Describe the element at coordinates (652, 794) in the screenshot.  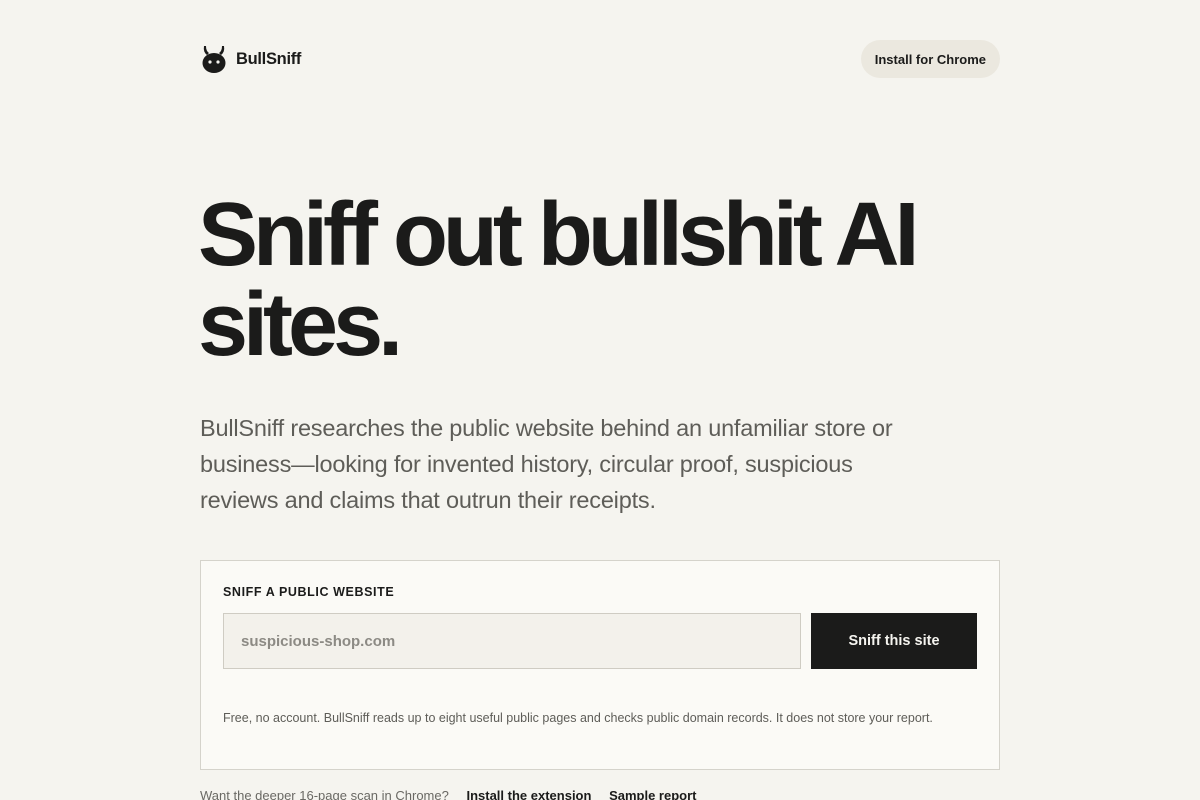
I see `sample-report-link: Sample report` at that location.